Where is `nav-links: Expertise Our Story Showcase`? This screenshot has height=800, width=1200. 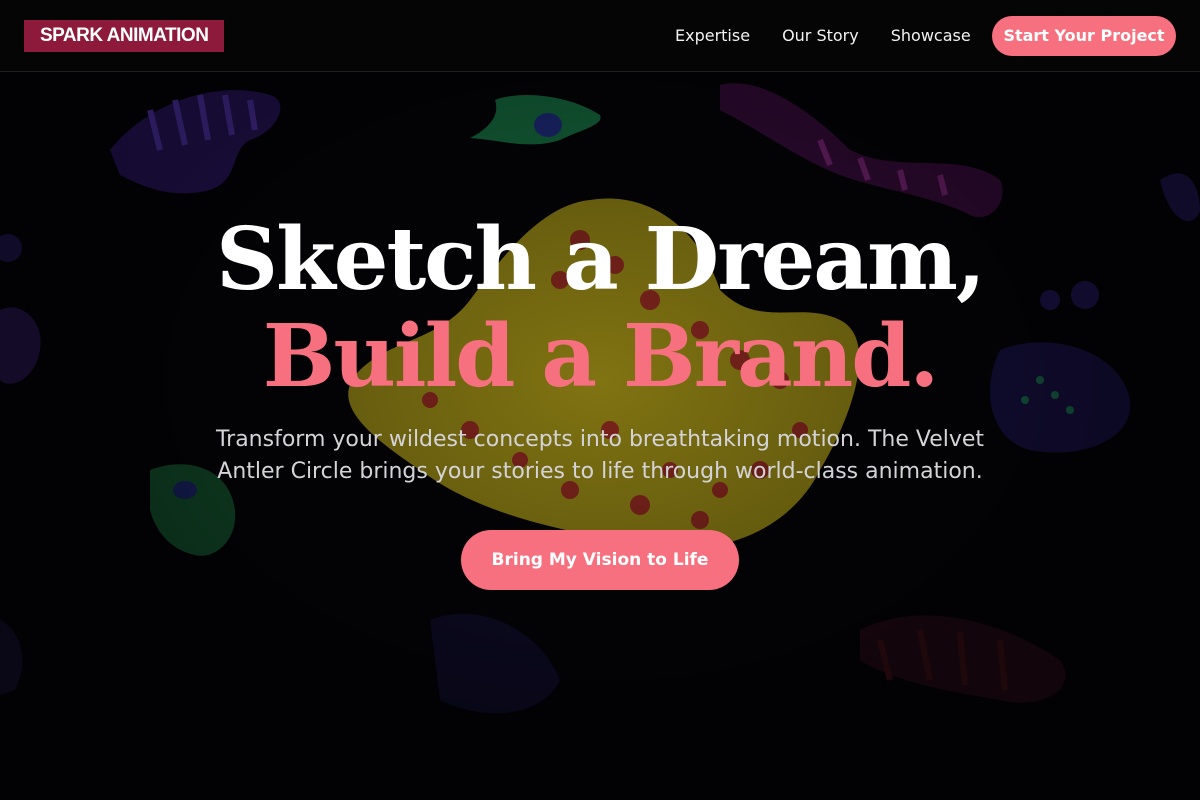
nav-links: Expertise Our Story Showcase is located at coordinates (823, 36).